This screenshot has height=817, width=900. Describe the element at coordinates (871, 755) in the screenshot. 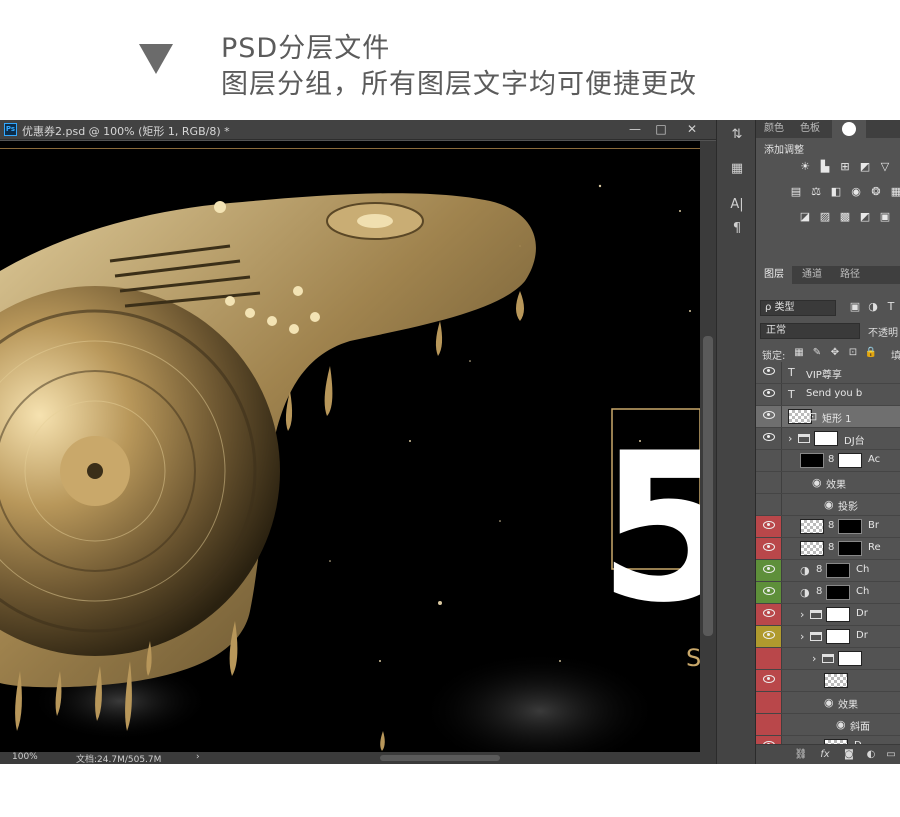

I see `adjustment-icon: ◐` at that location.